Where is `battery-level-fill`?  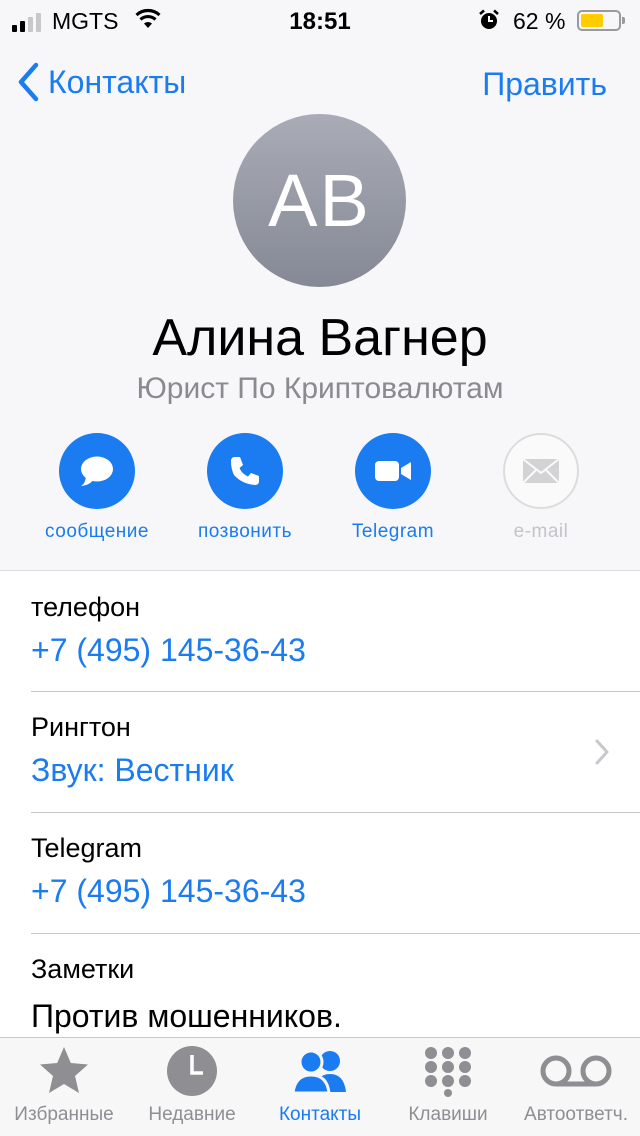
battery-level-fill is located at coordinates (592, 20).